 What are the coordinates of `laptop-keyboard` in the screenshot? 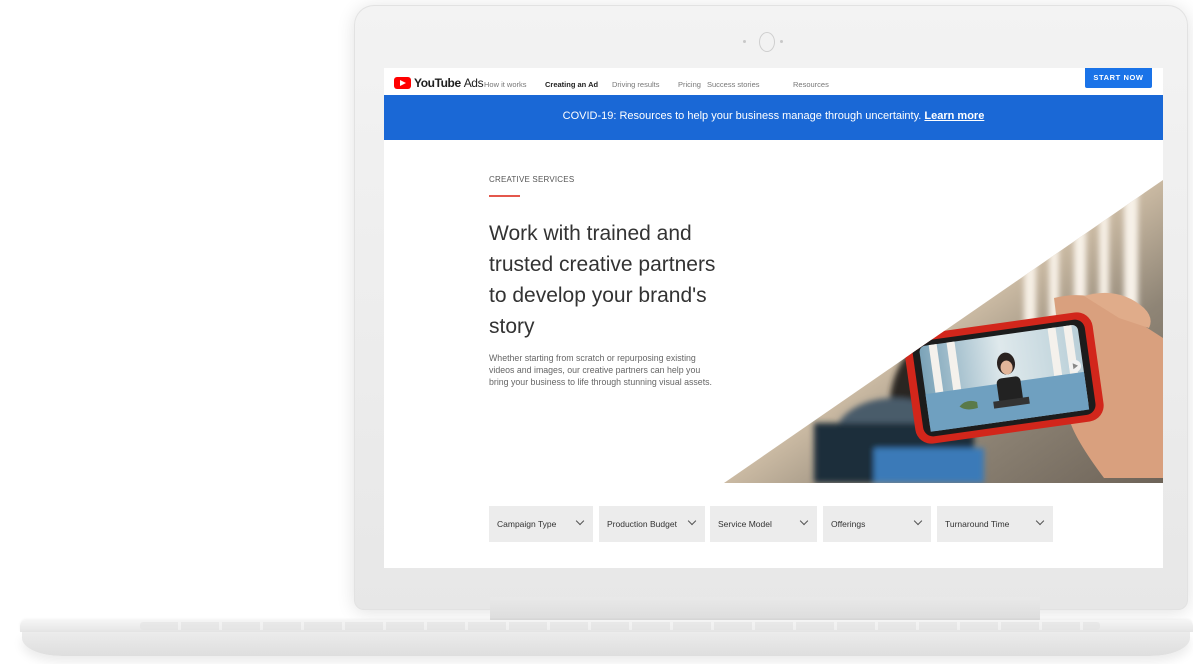 It's located at (620, 626).